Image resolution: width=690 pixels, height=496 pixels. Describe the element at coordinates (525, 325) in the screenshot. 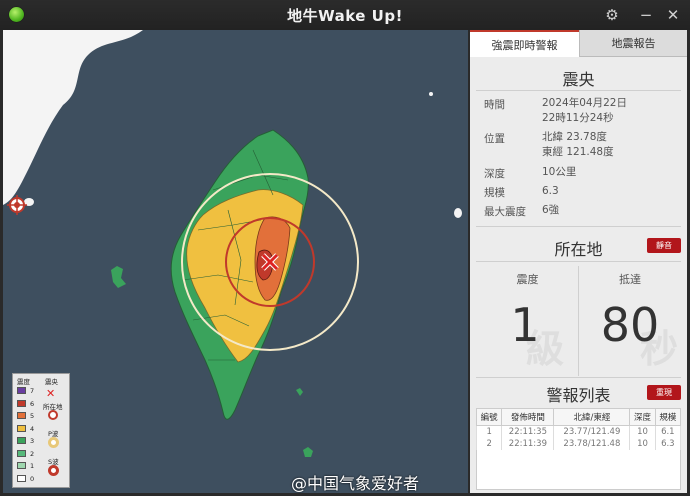

I see `intensity-value: 1` at that location.